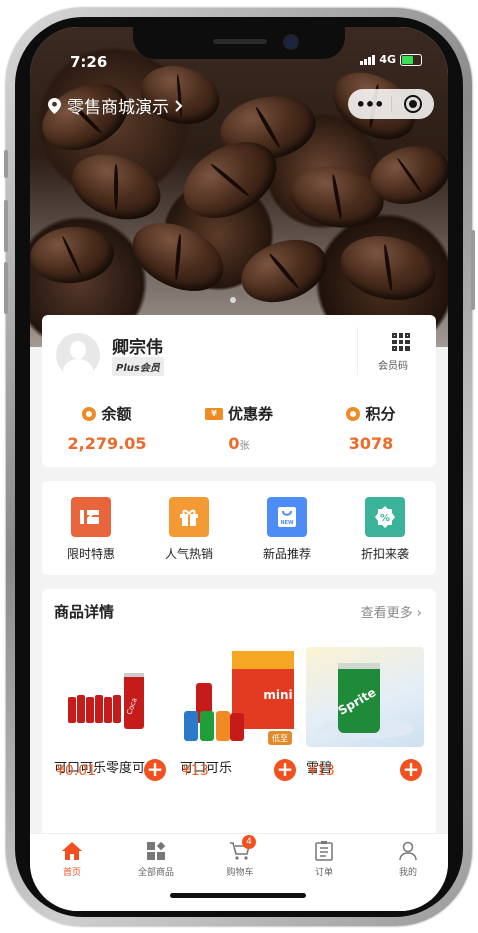 This screenshot has width=478, height=933. Describe the element at coordinates (155, 873) in the screenshot. I see `tab-label: 全部商品` at that location.